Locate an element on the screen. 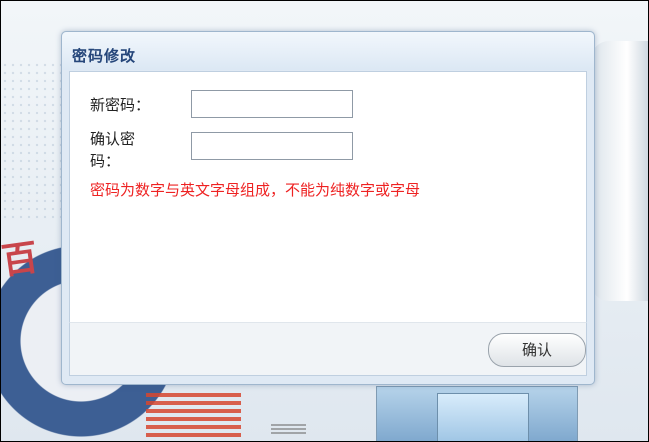  background-laptop-box is located at coordinates (477, 413).